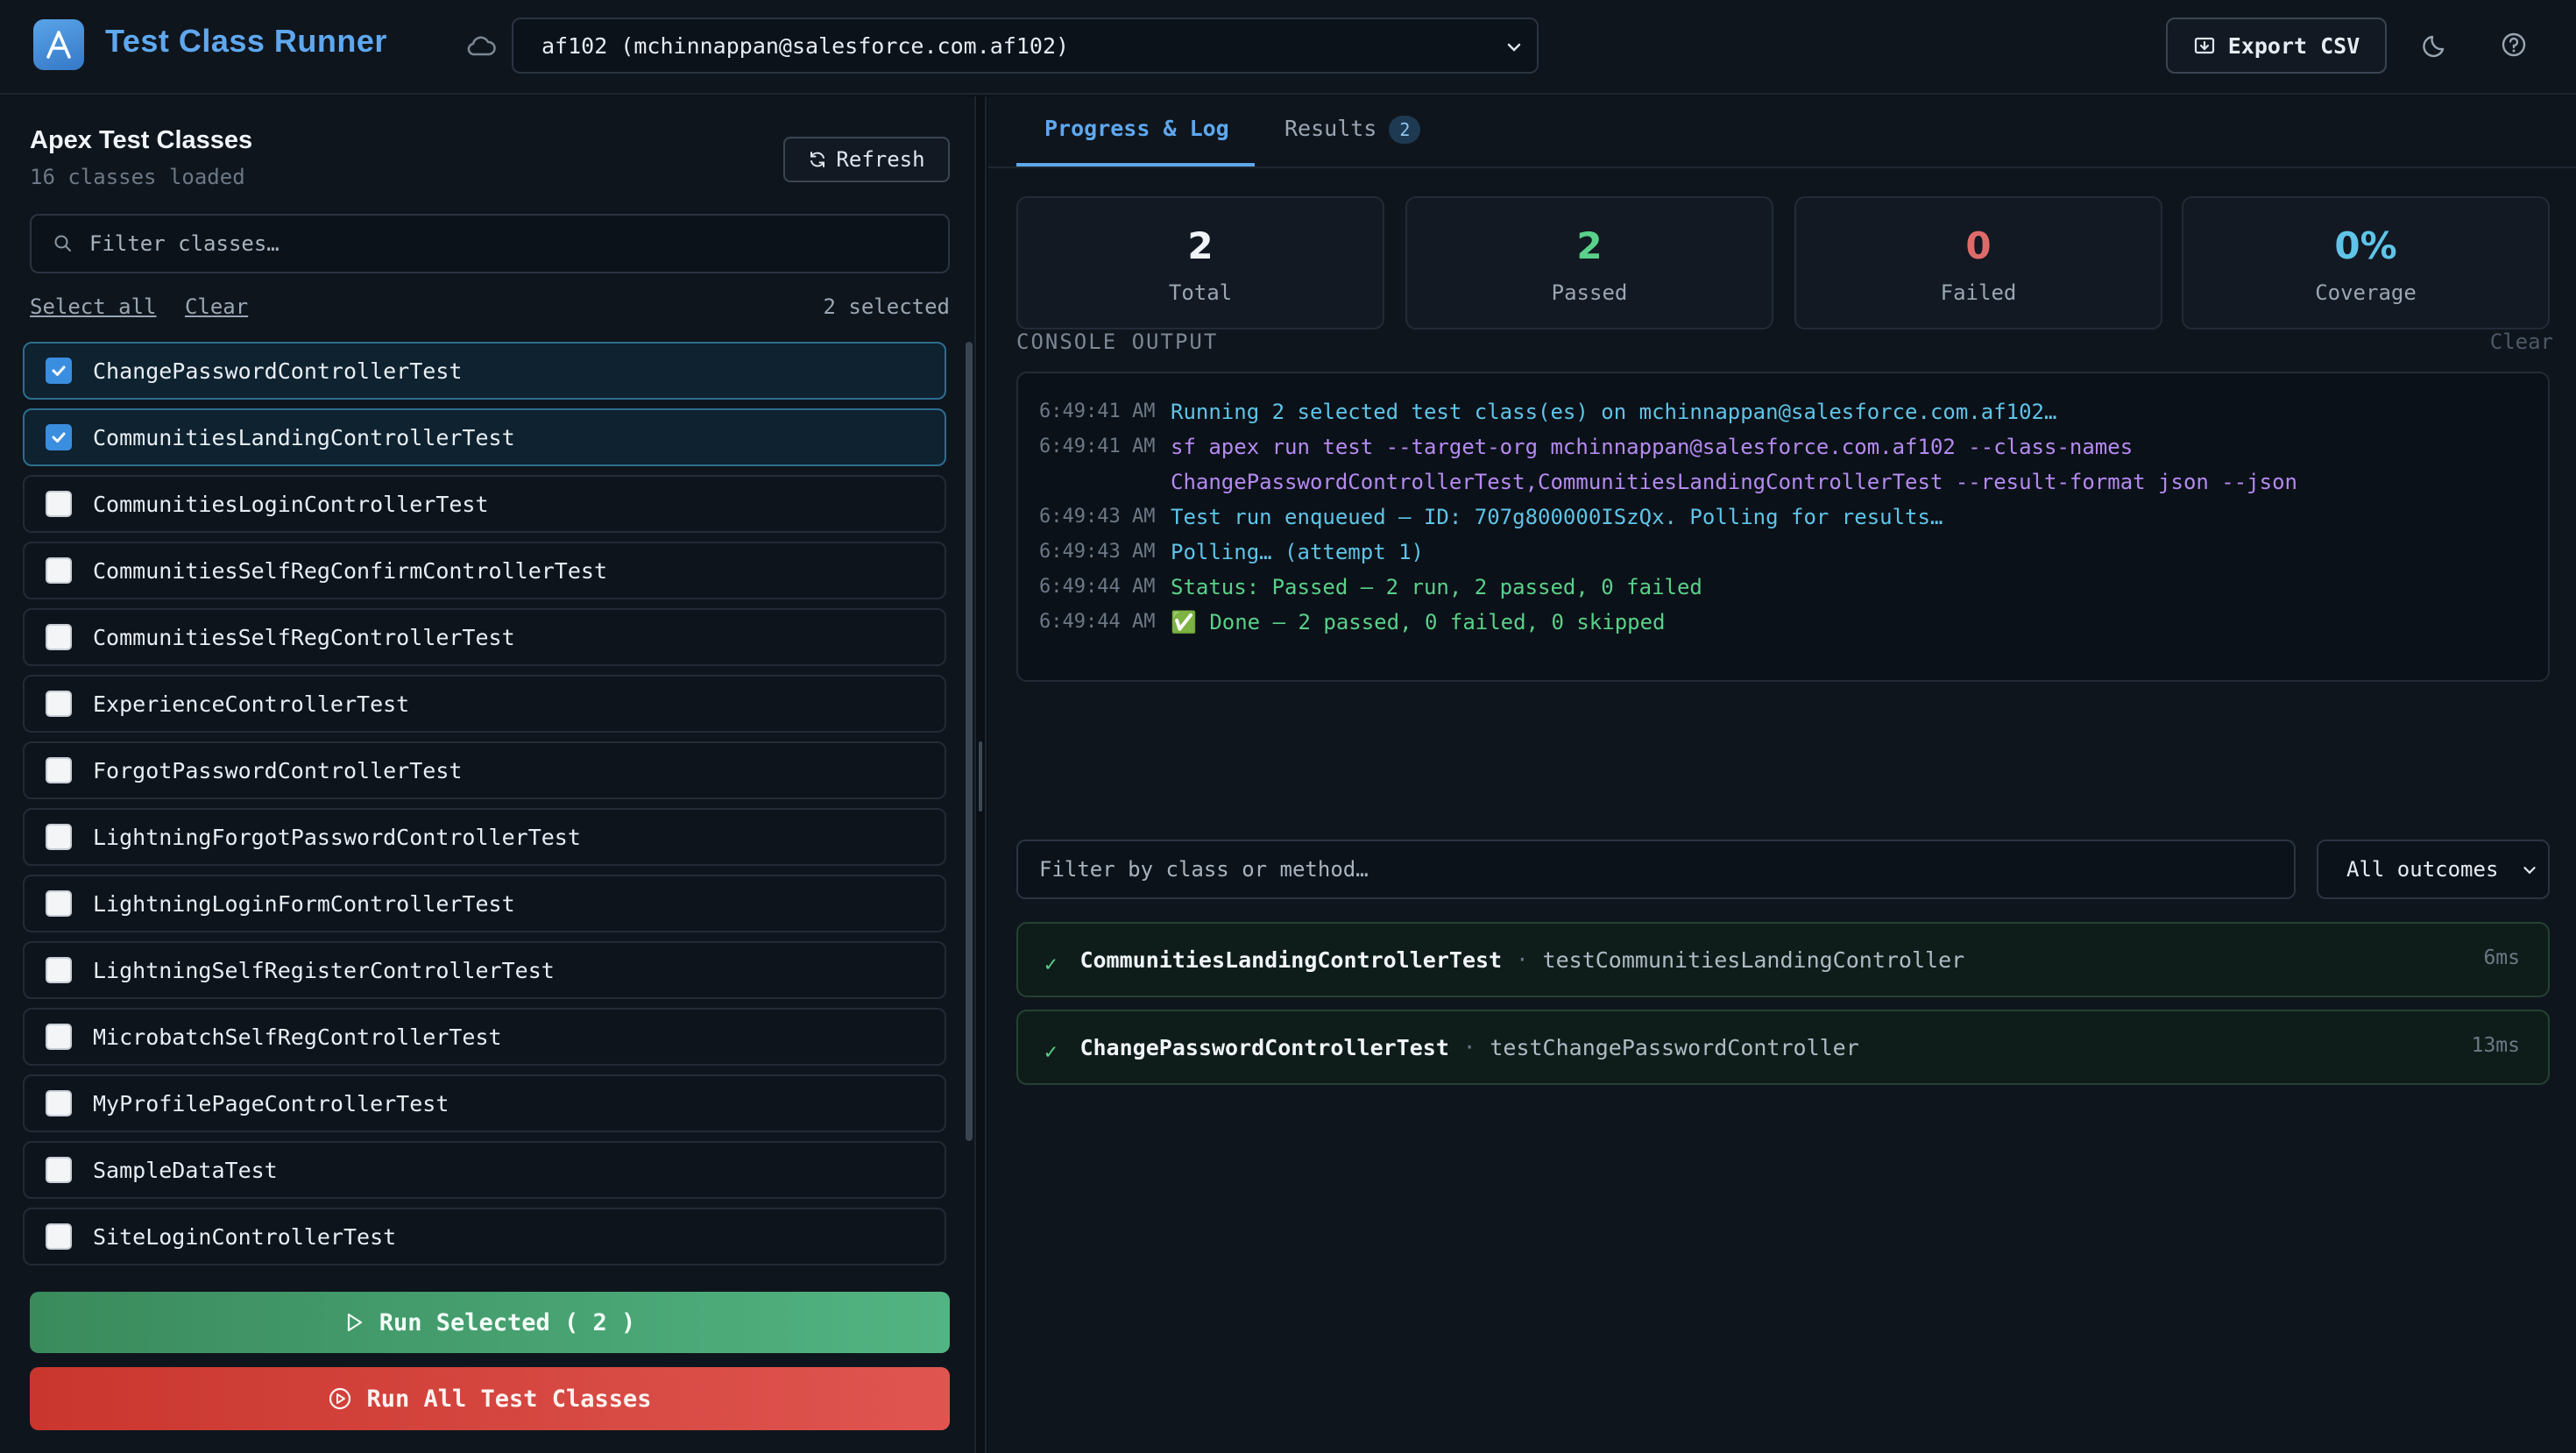 This screenshot has width=2576, height=1453. I want to click on tab-progress-log: Progress & Log, so click(1136, 128).